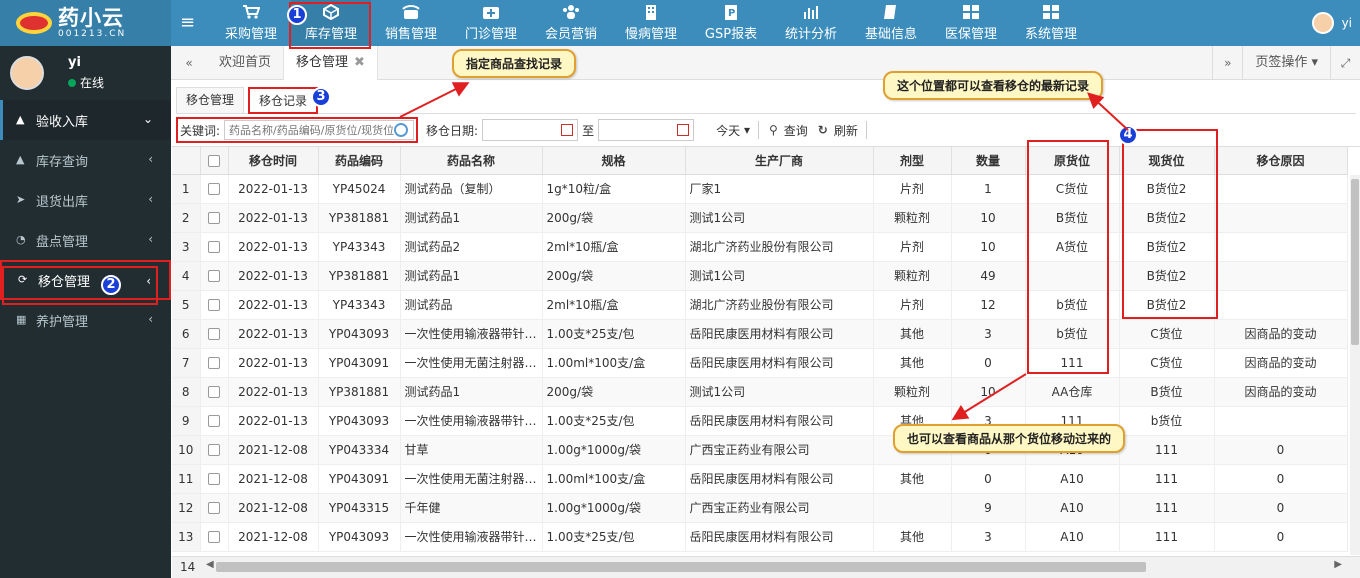 The image size is (1360, 578). I want to click on start-date-input, so click(530, 130).